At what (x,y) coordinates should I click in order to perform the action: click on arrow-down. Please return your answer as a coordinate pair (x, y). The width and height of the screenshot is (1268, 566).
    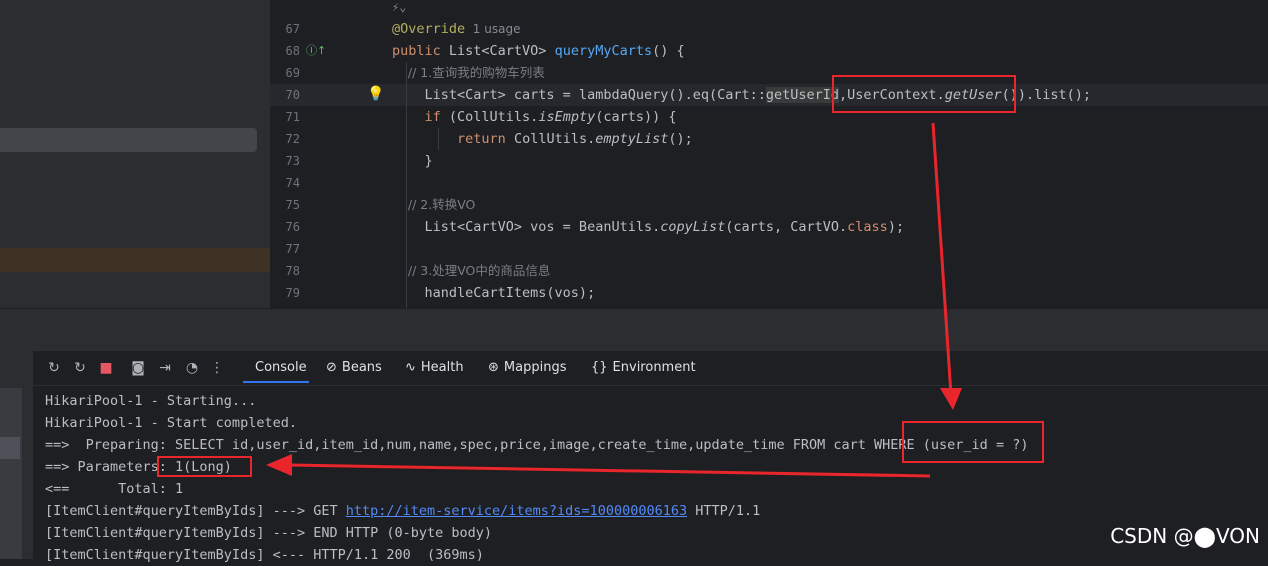
    Looking at the image, I should click on (942, 259).